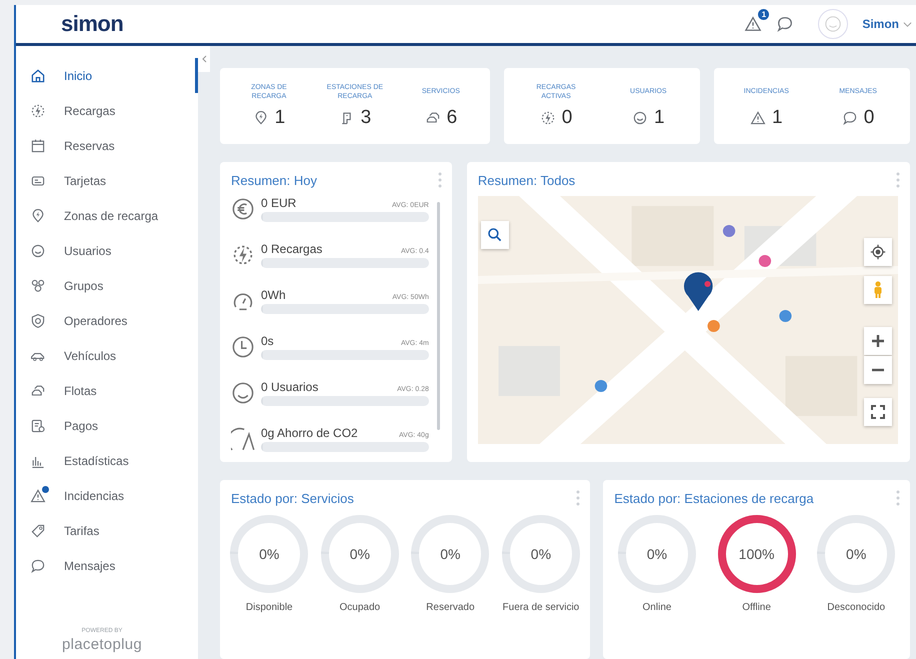 This screenshot has width=916, height=659. What do you see at coordinates (309, 433) in the screenshot?
I see `summary-value: 0g Ahorro de CO2` at bounding box center [309, 433].